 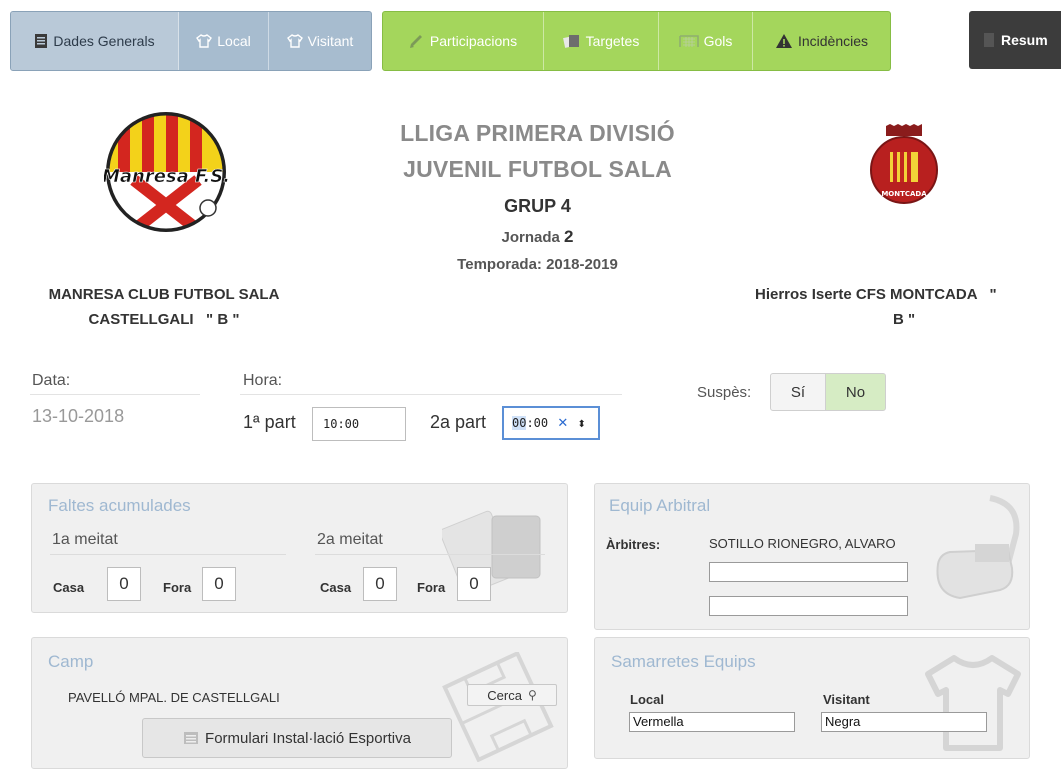 I want to click on half1-underline, so click(x=168, y=554).